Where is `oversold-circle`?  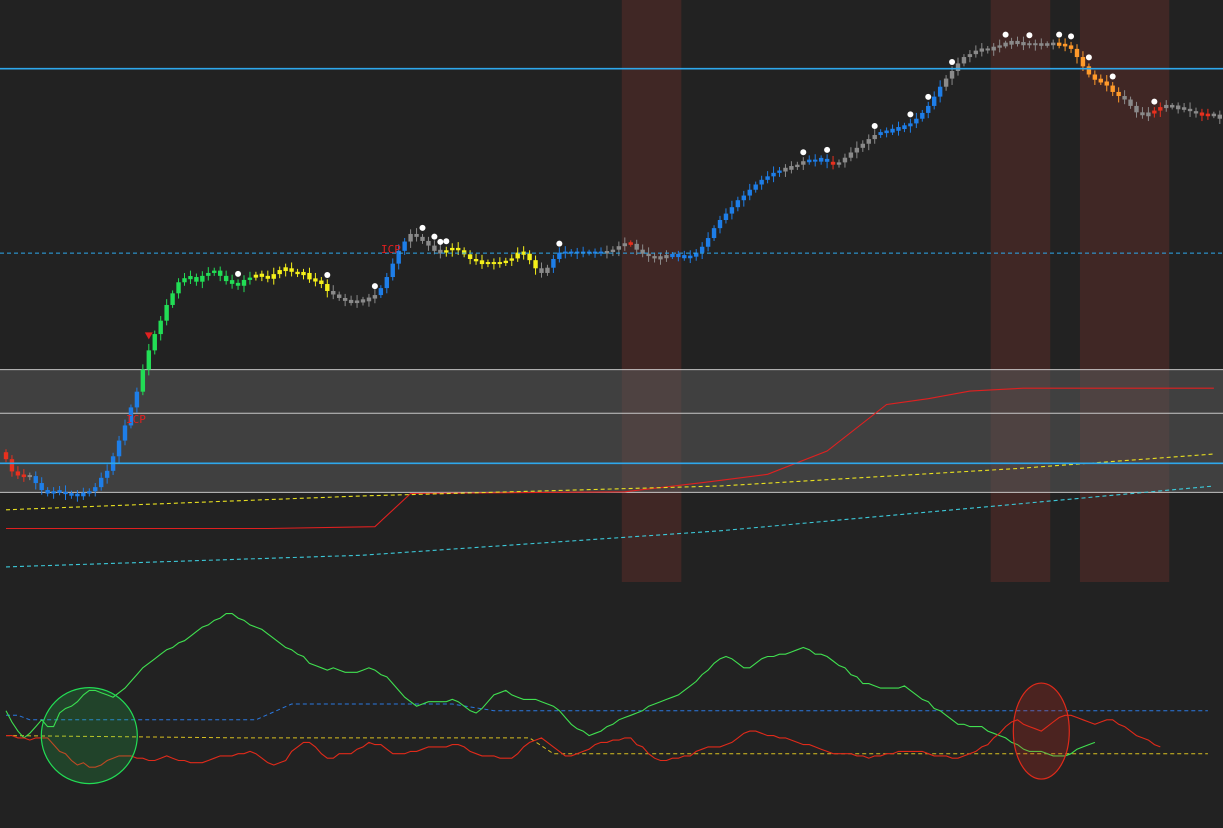
oversold-circle is located at coordinates (89, 735).